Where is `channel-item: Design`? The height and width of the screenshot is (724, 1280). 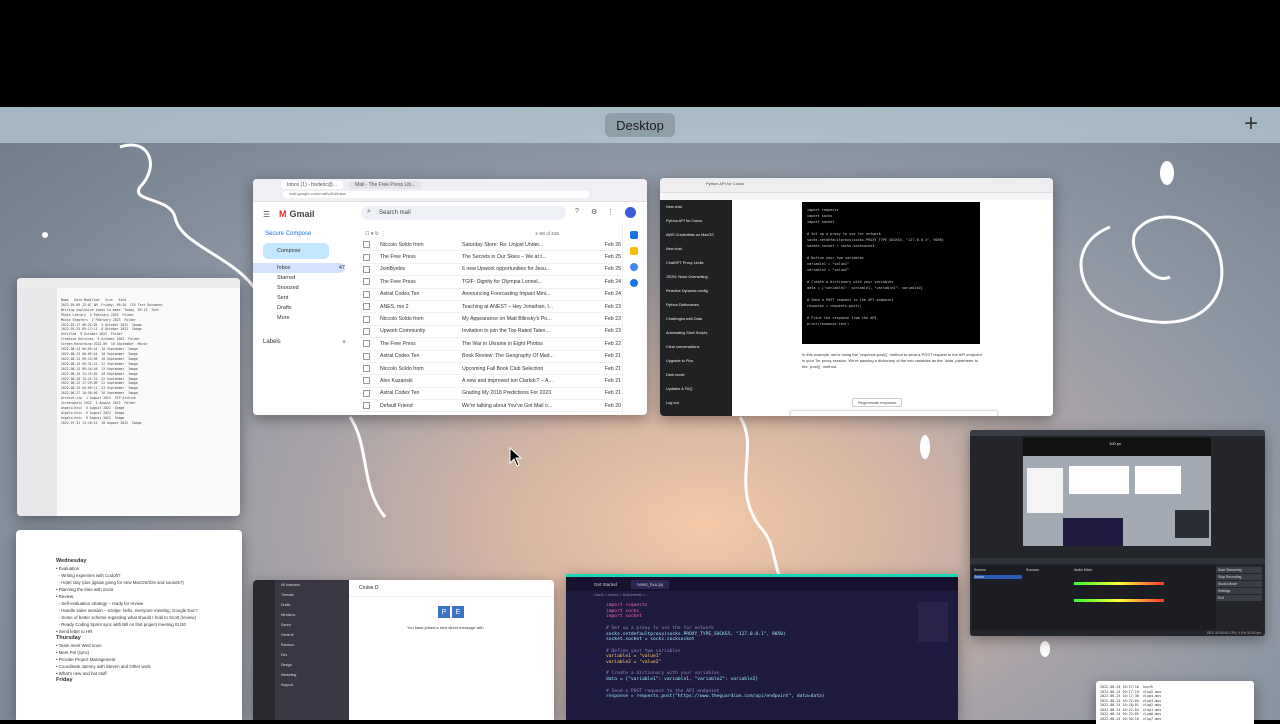 channel-item: Design is located at coordinates (312, 665).